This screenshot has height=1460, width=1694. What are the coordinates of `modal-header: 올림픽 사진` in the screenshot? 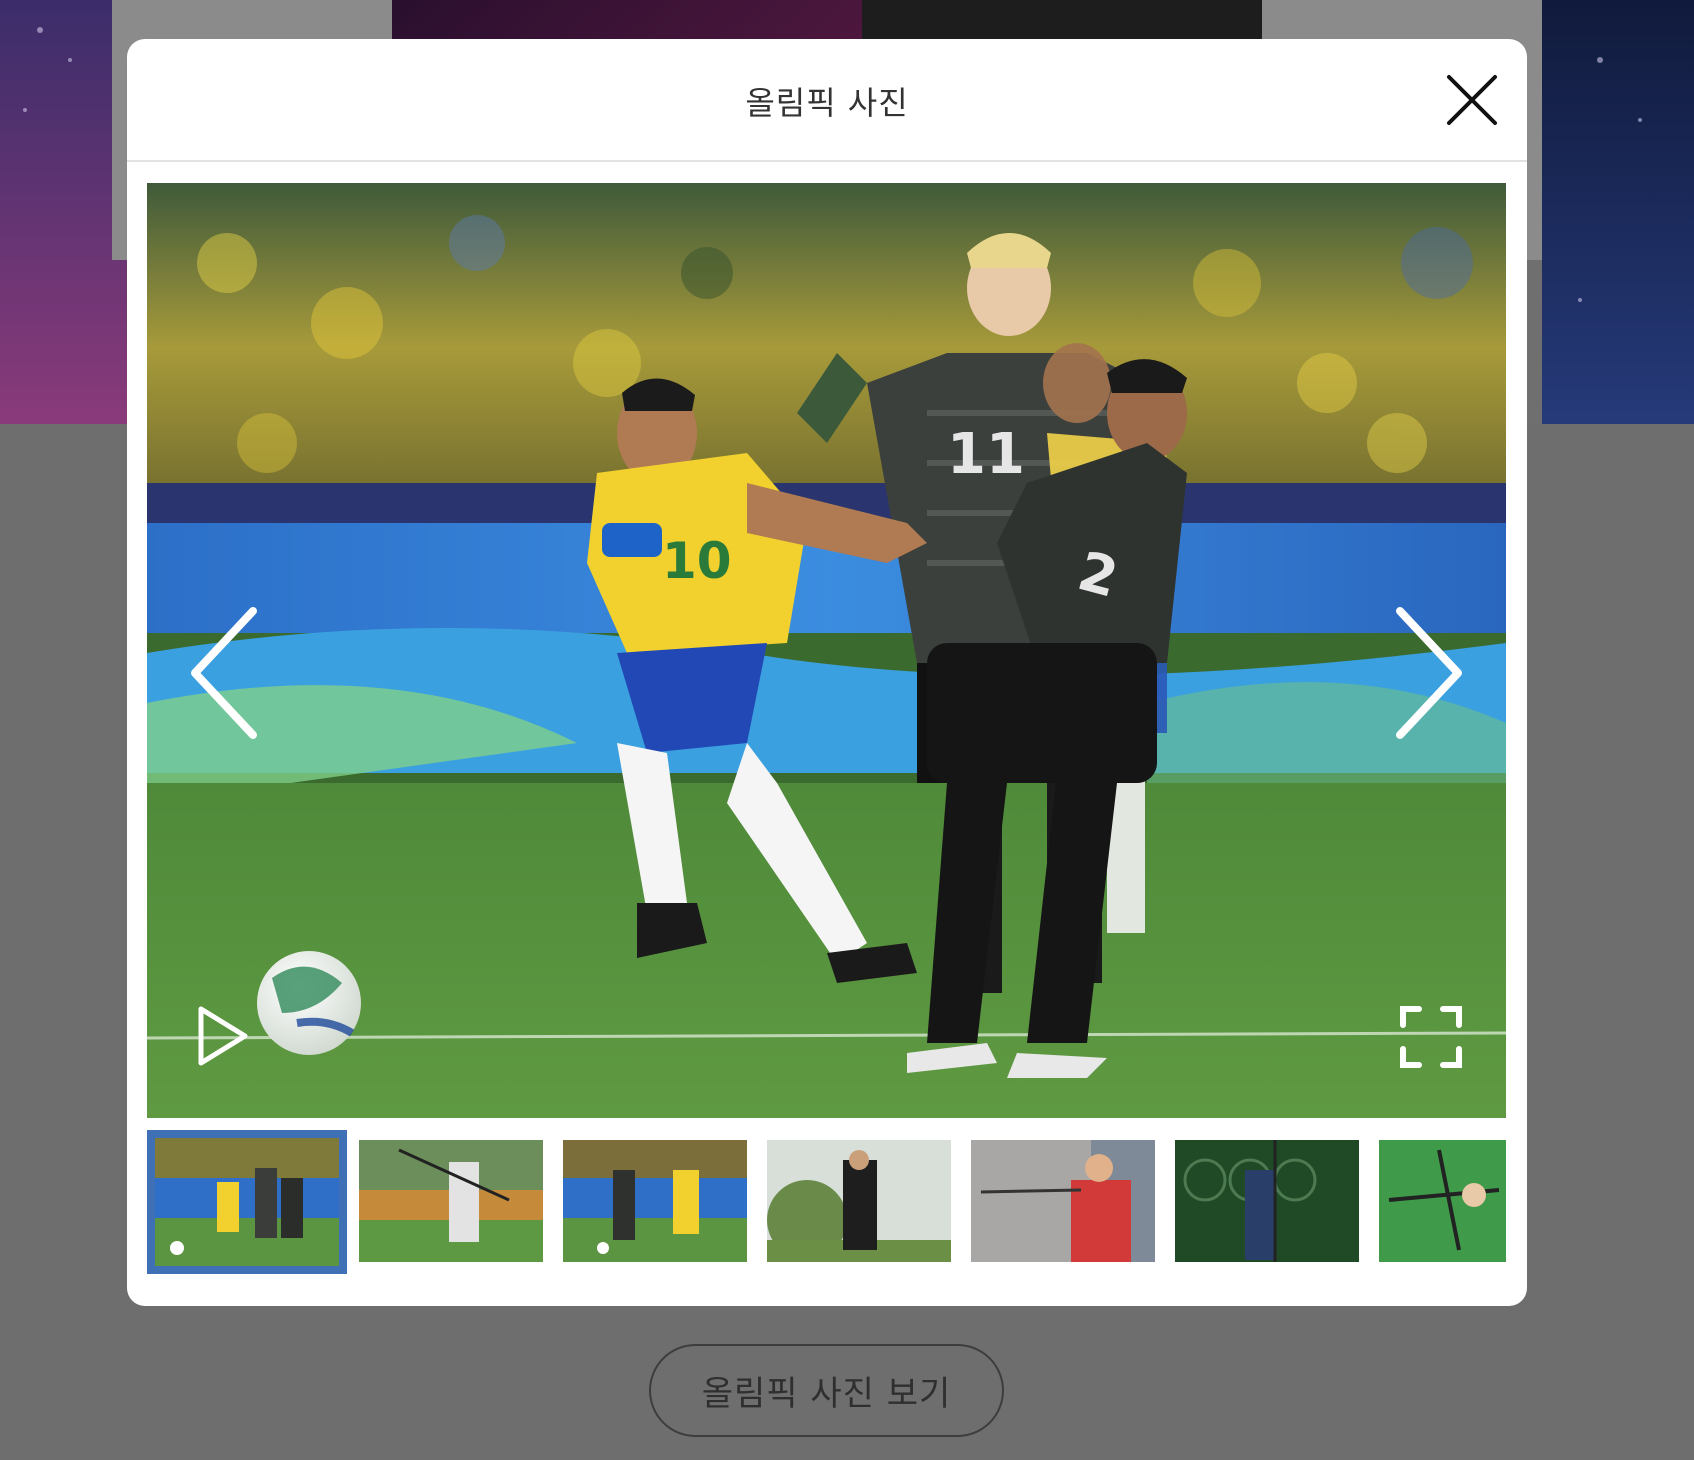 It's located at (827, 100).